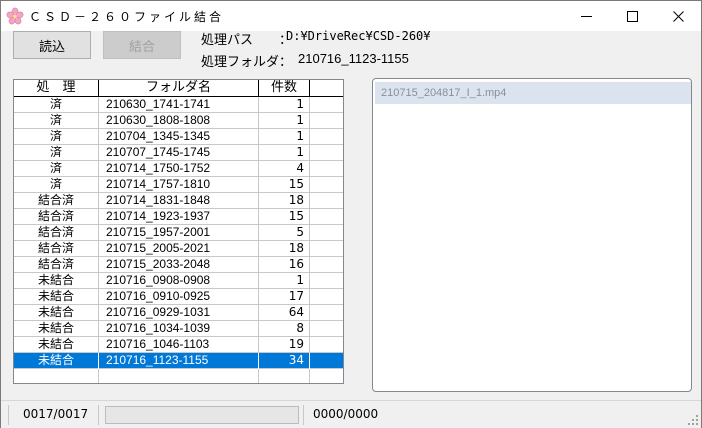  What do you see at coordinates (178, 313) in the screenshot?
I see `table-row: 未結合 210716_0929-1031 64` at bounding box center [178, 313].